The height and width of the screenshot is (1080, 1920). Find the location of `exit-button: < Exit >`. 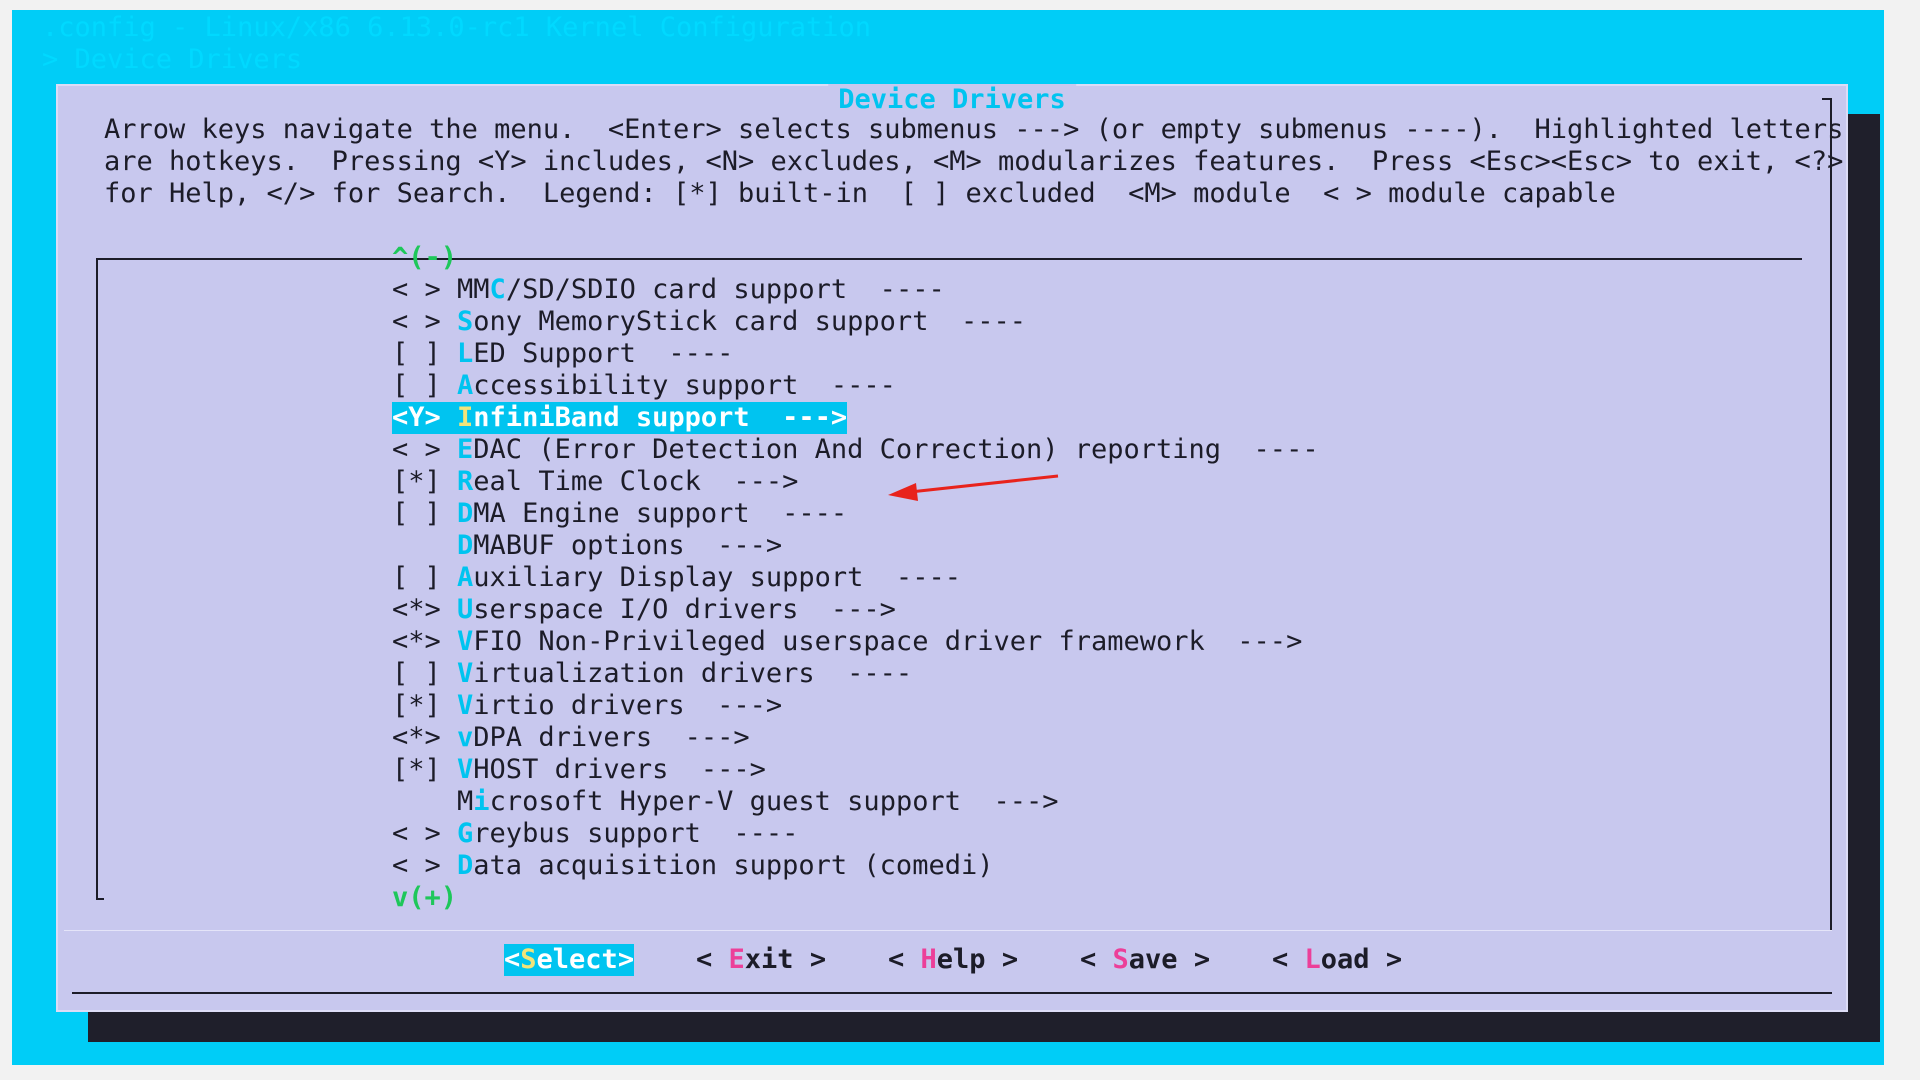

exit-button: < Exit > is located at coordinates (761, 960).